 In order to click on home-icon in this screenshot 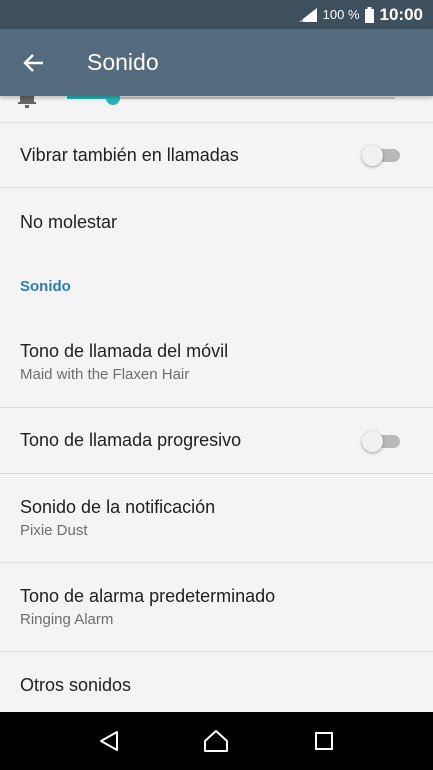, I will do `click(216, 741)`.